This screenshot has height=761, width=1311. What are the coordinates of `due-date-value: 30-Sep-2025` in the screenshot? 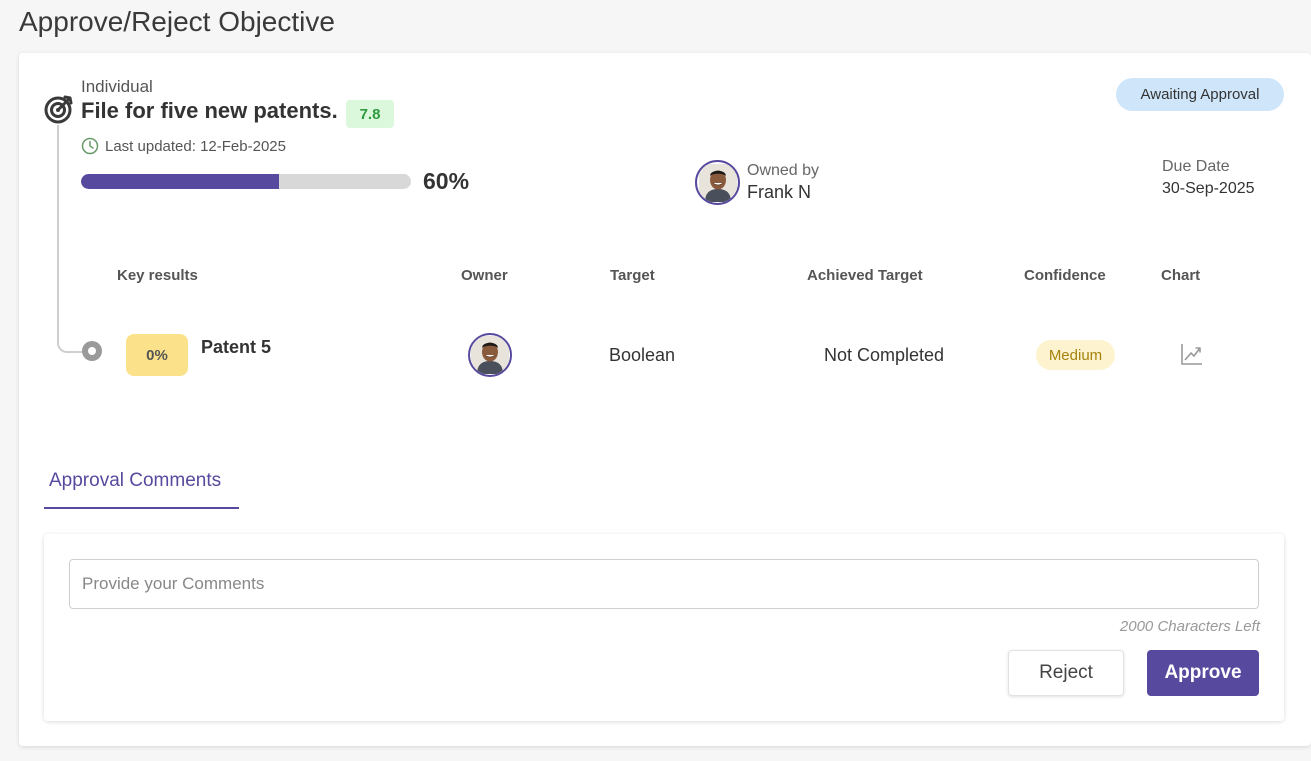 It's located at (1208, 188).